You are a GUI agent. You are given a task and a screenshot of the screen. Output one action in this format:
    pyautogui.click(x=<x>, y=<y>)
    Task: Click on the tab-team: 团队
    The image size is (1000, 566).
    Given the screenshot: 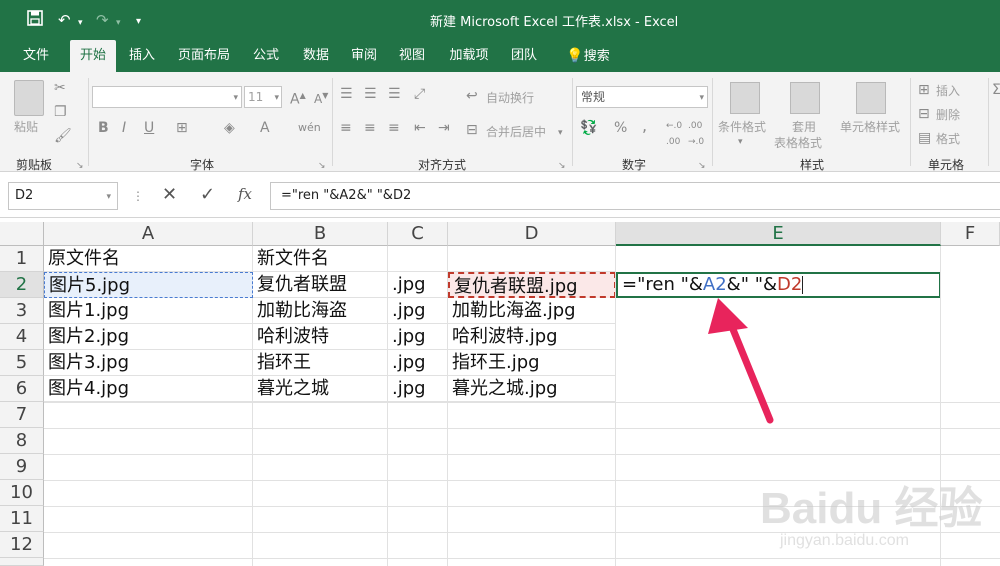 What is the action you would take?
    pyautogui.click(x=524, y=56)
    